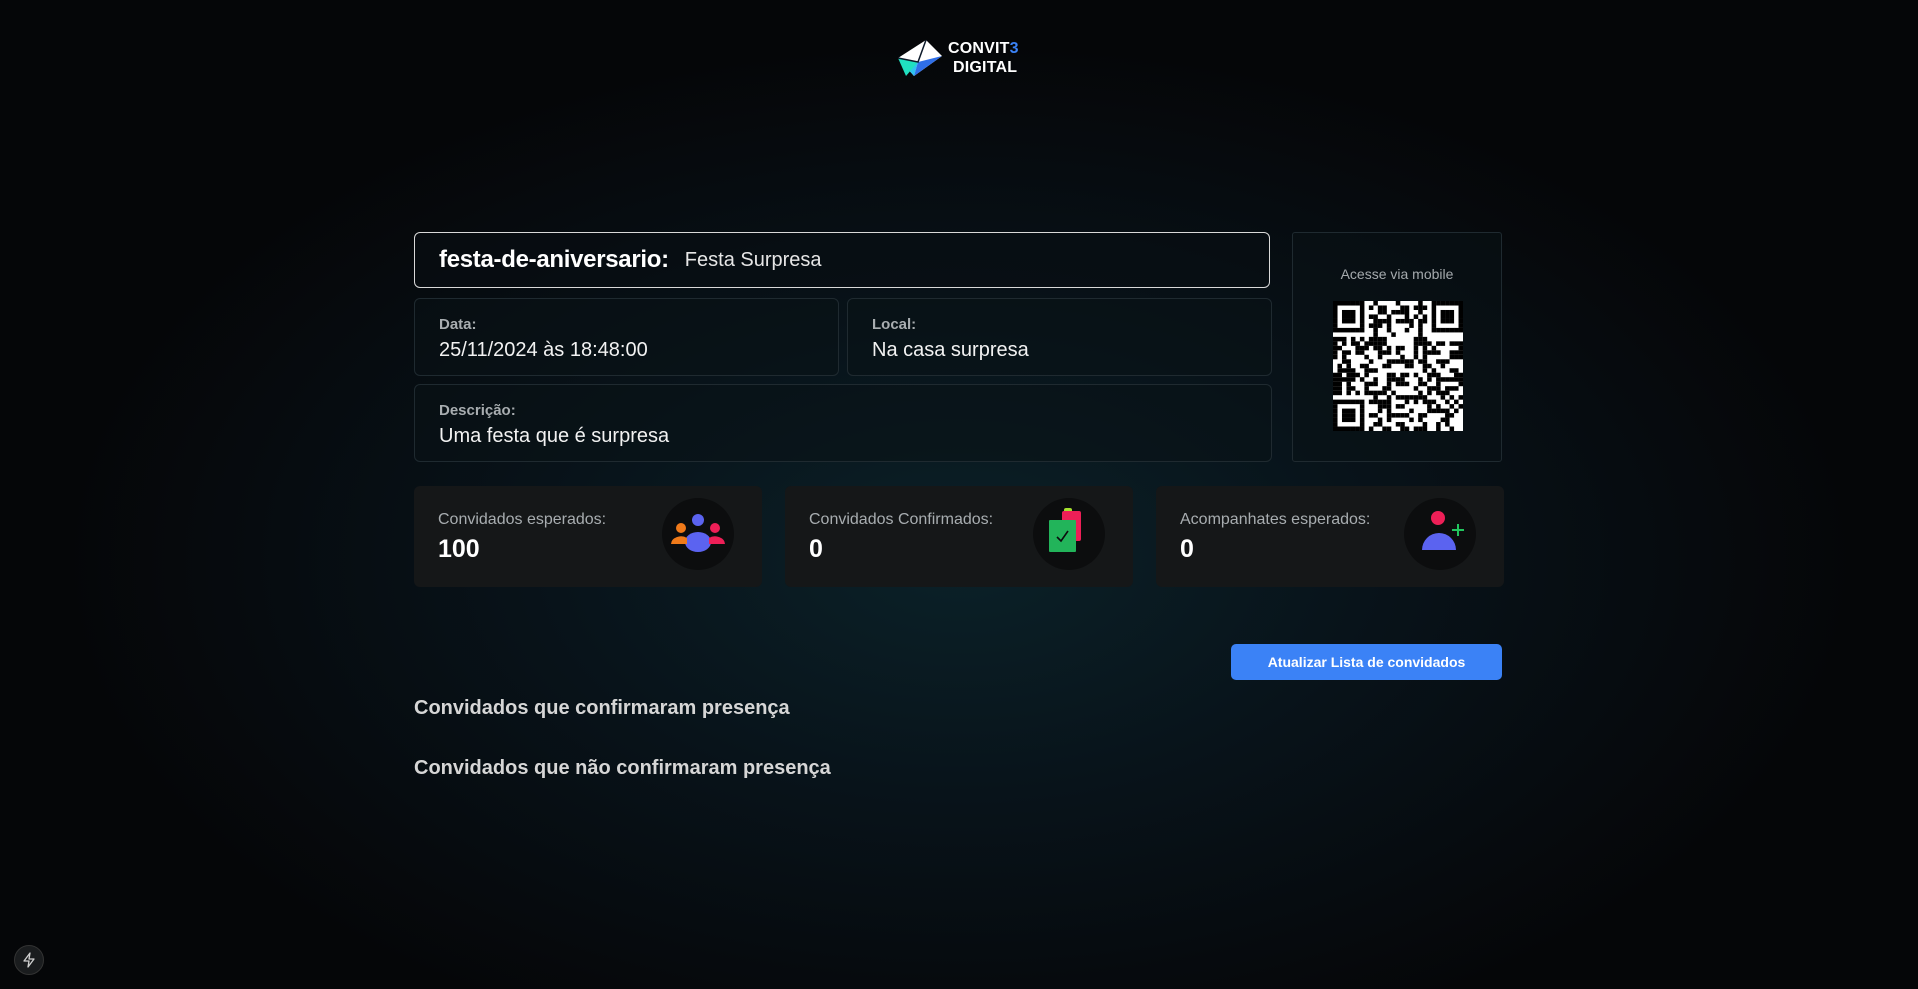  What do you see at coordinates (843, 423) in the screenshot?
I see `description-card: Descrição: Uma festa que é surpresa` at bounding box center [843, 423].